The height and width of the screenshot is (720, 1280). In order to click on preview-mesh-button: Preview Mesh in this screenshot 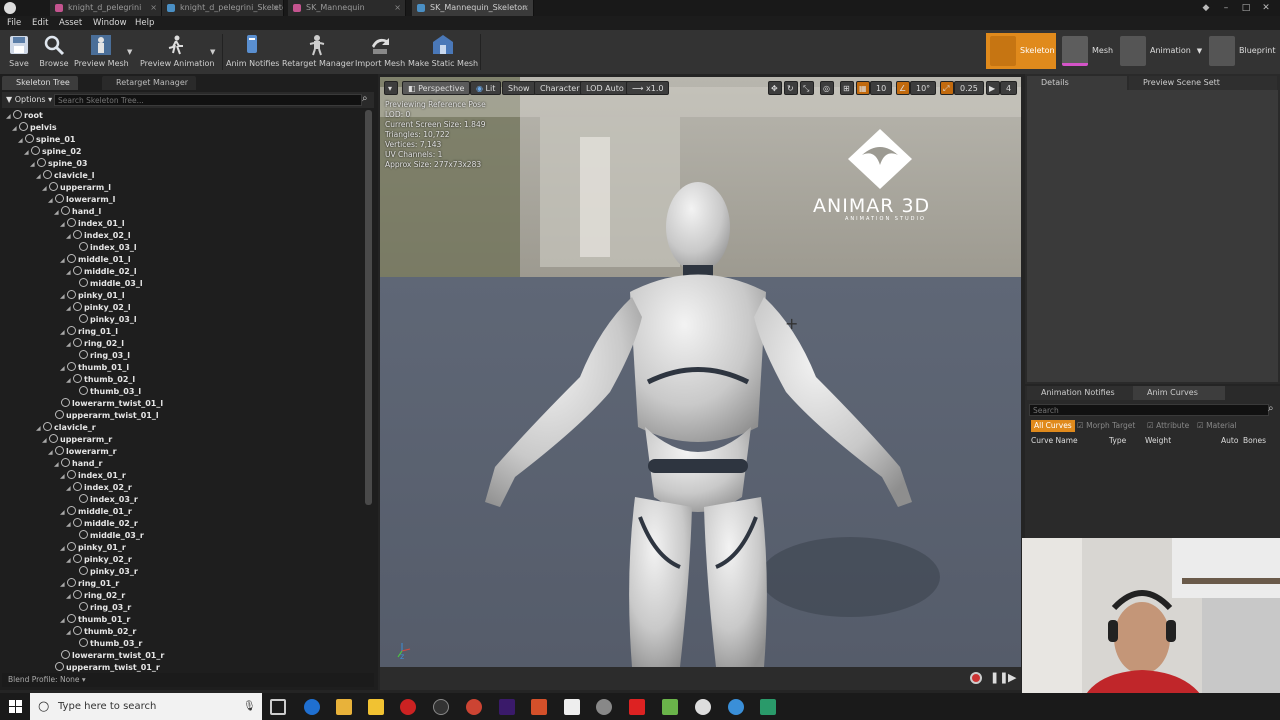, I will do `click(101, 52)`.